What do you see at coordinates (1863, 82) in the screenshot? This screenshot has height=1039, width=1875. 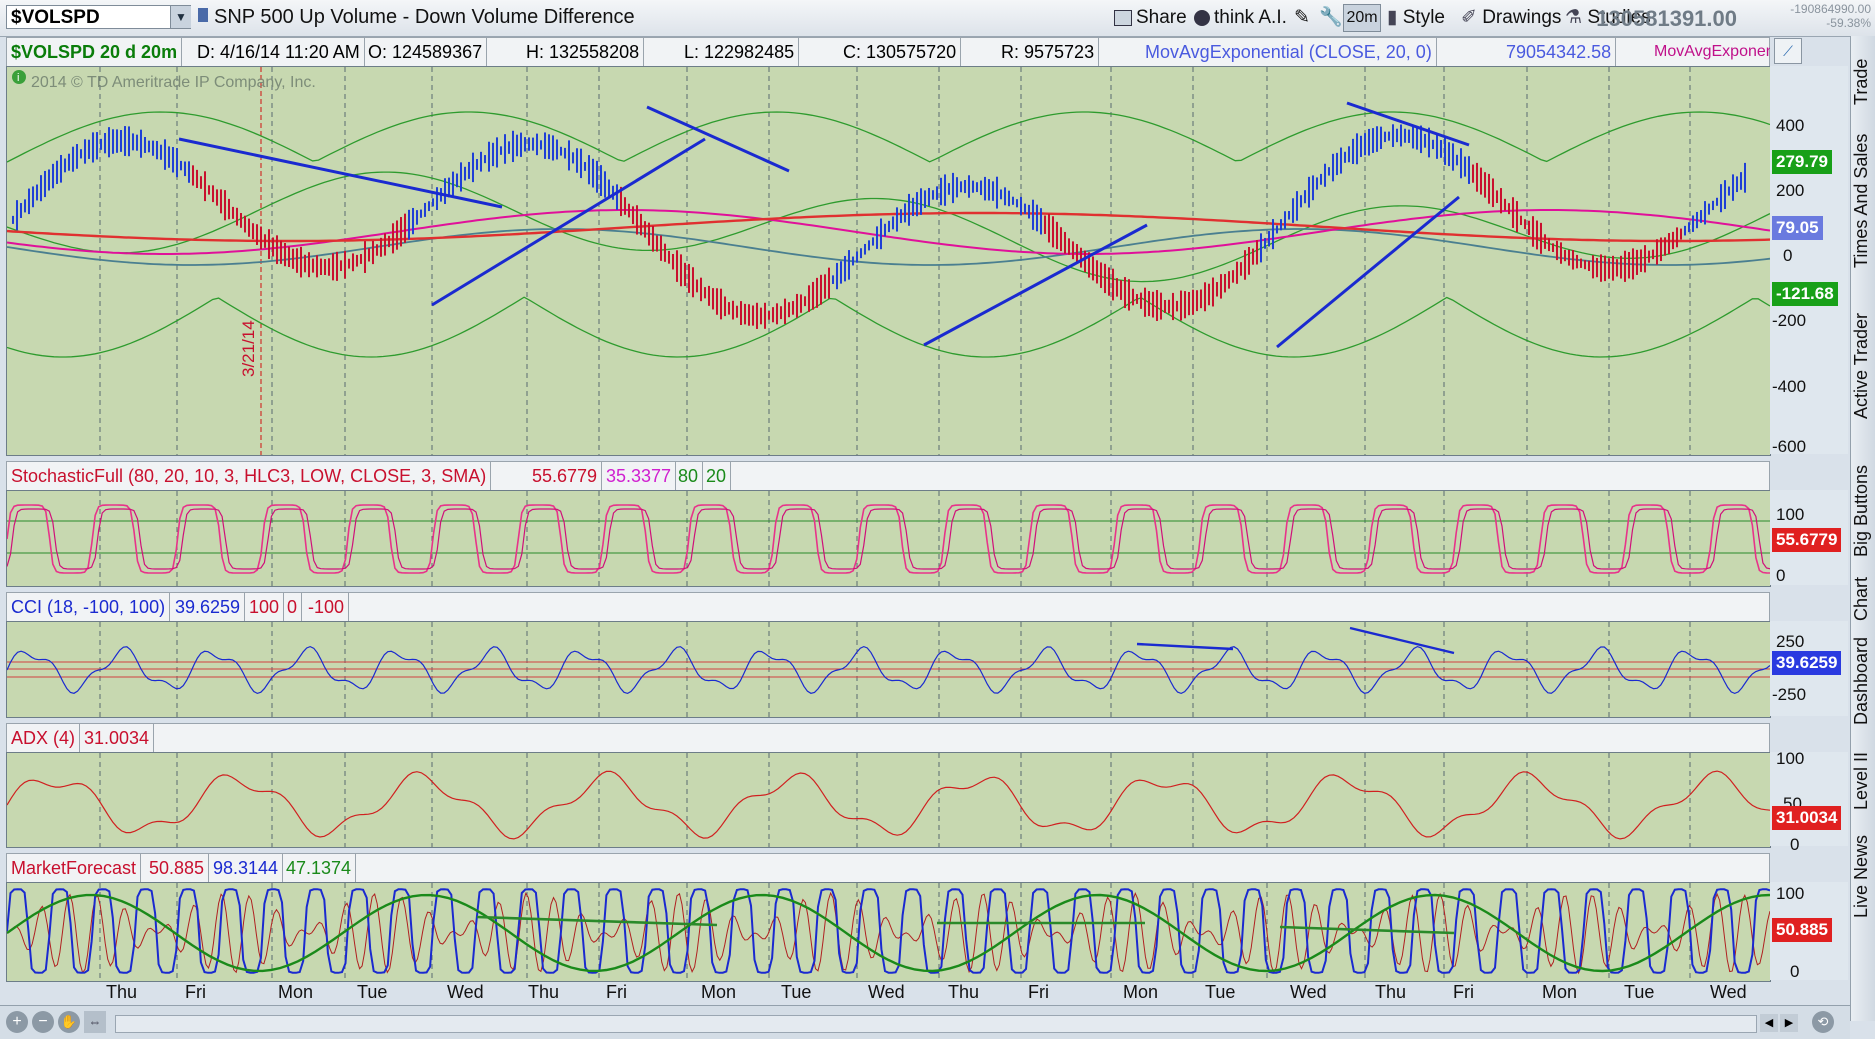 I see `side-tab: Trade` at bounding box center [1863, 82].